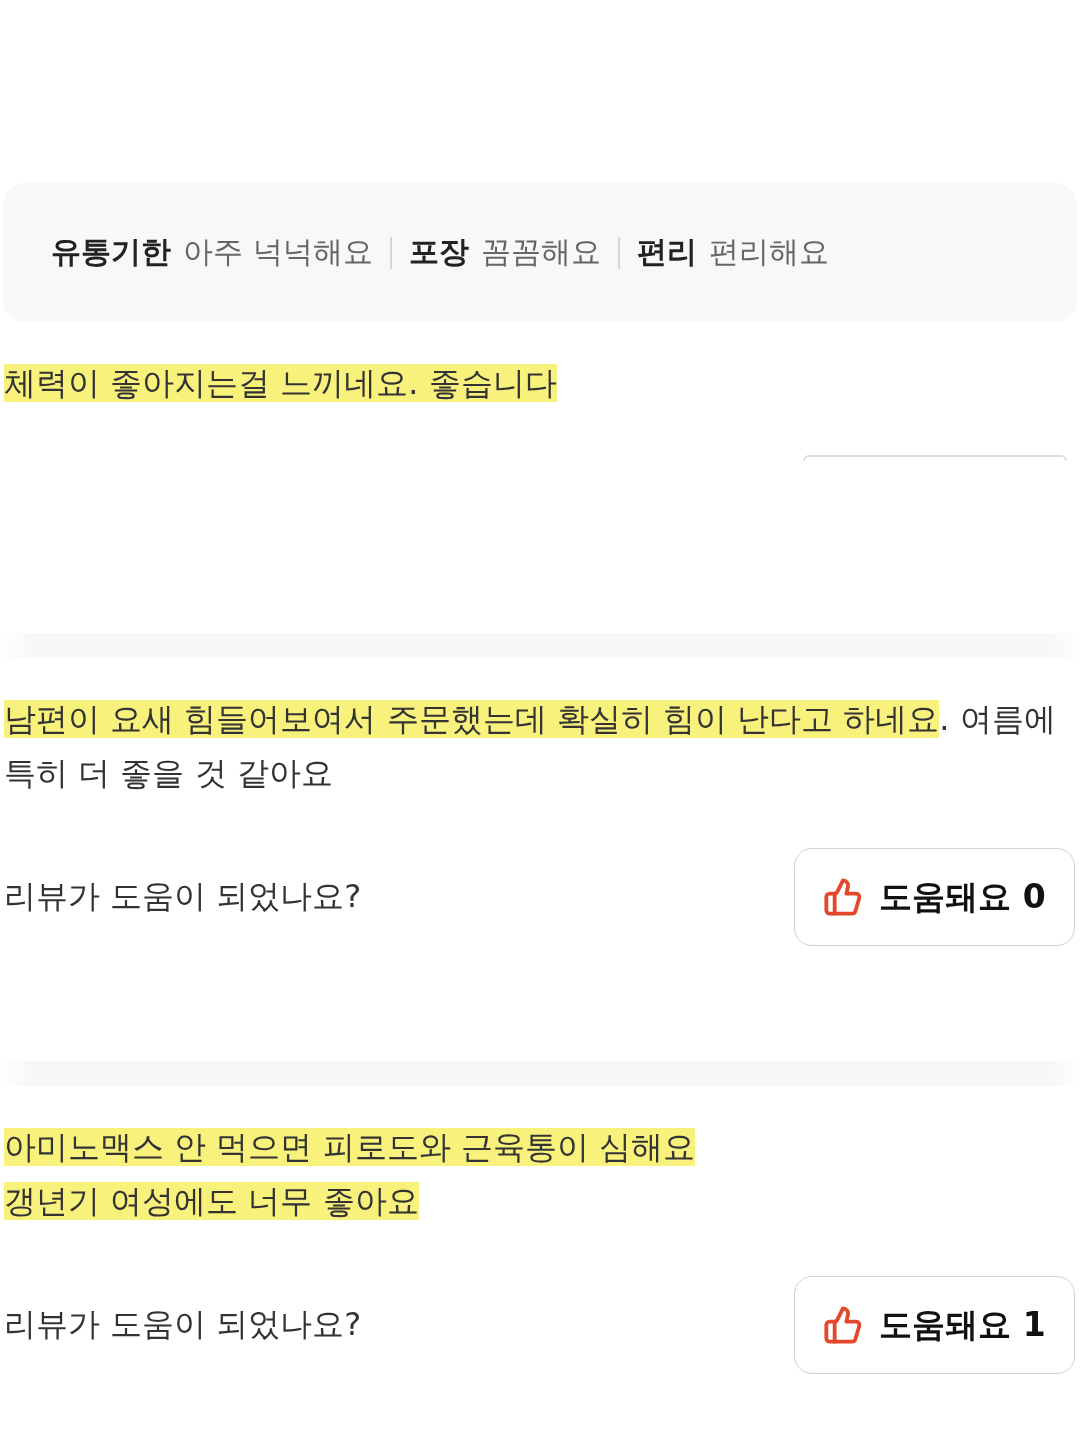  Describe the element at coordinates (280, 383) in the screenshot. I see `review-text: 체력이 좋아지는걸 느끼네요. 좋습니다` at that location.